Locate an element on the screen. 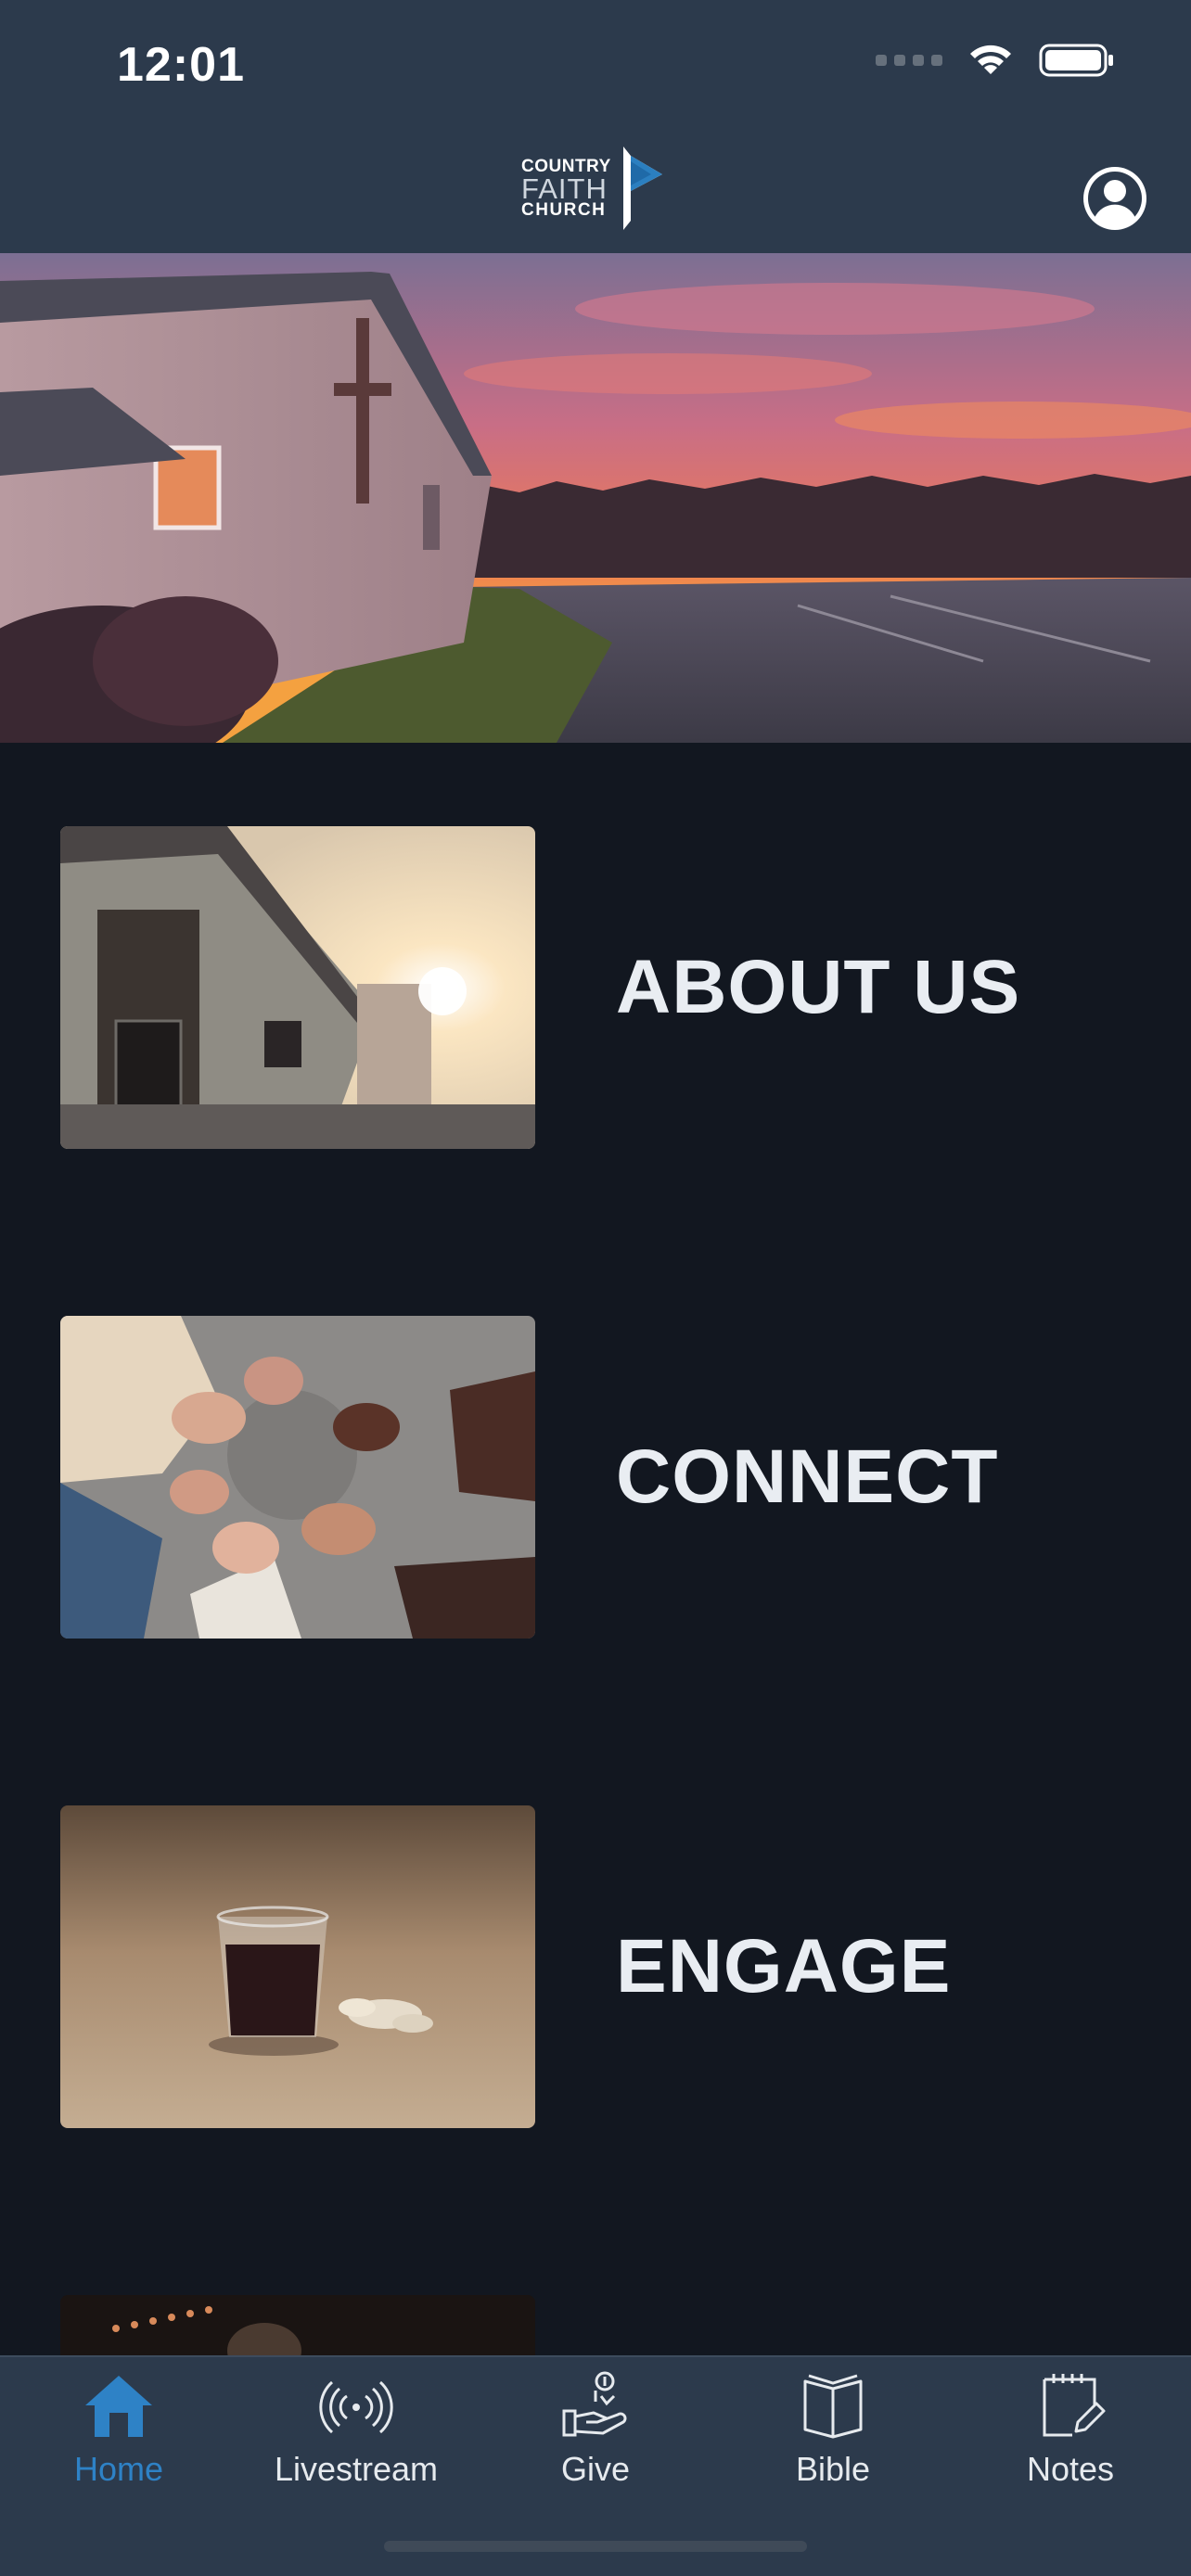  section-engage: ENGAGE is located at coordinates (595, 1967).